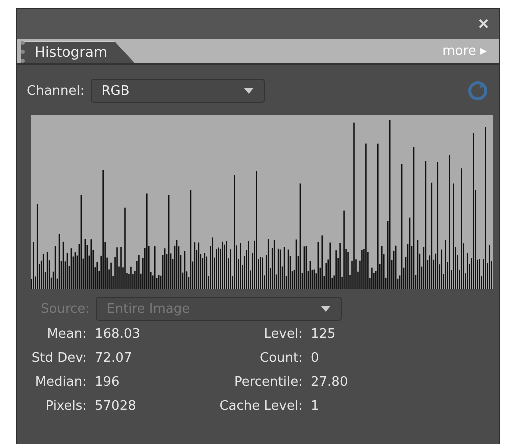 The width and height of the screenshot is (508, 444). I want to click on stat-label: Mean:, so click(66, 334).